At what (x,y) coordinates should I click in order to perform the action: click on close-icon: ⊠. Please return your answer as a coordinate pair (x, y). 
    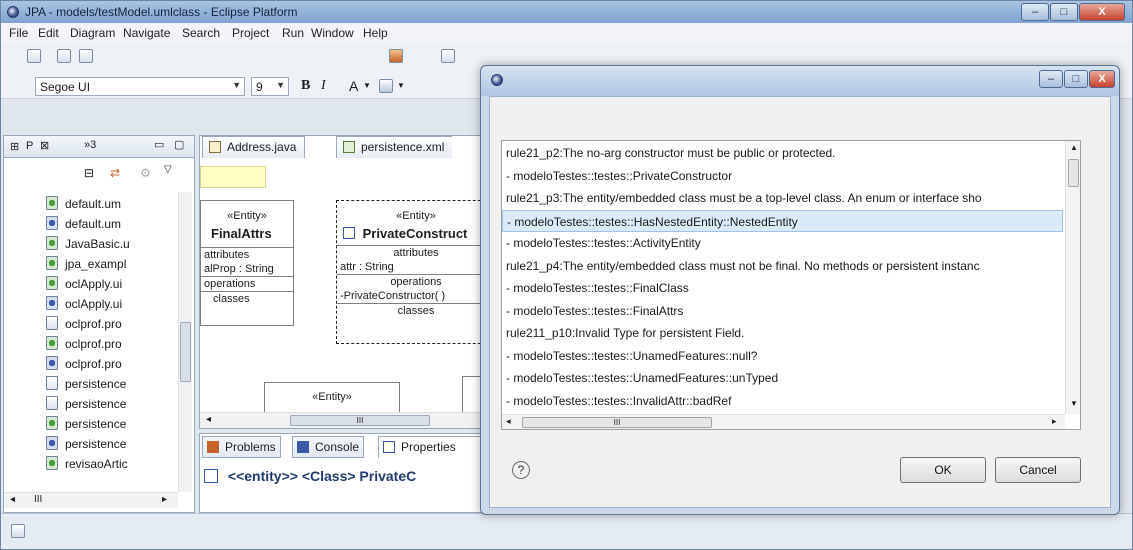
    Looking at the image, I should click on (44, 145).